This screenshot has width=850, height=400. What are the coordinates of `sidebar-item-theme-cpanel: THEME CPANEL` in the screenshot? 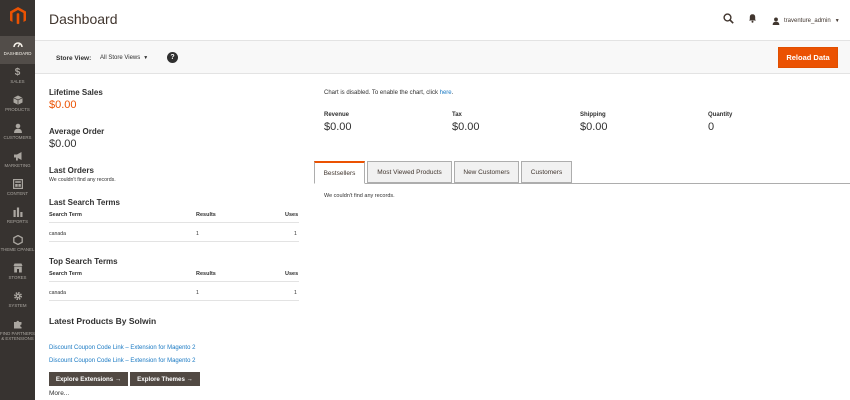 It's located at (17, 246).